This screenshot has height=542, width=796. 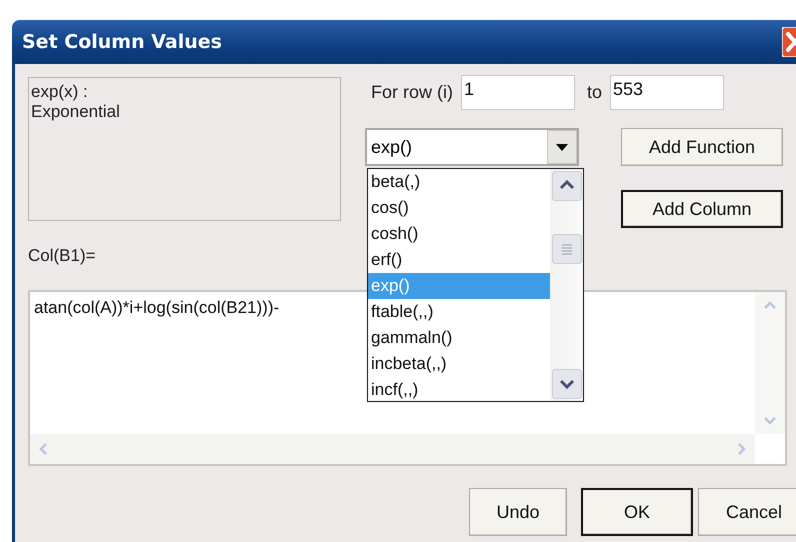 I want to click on description-text: Exponential, so click(x=76, y=112).